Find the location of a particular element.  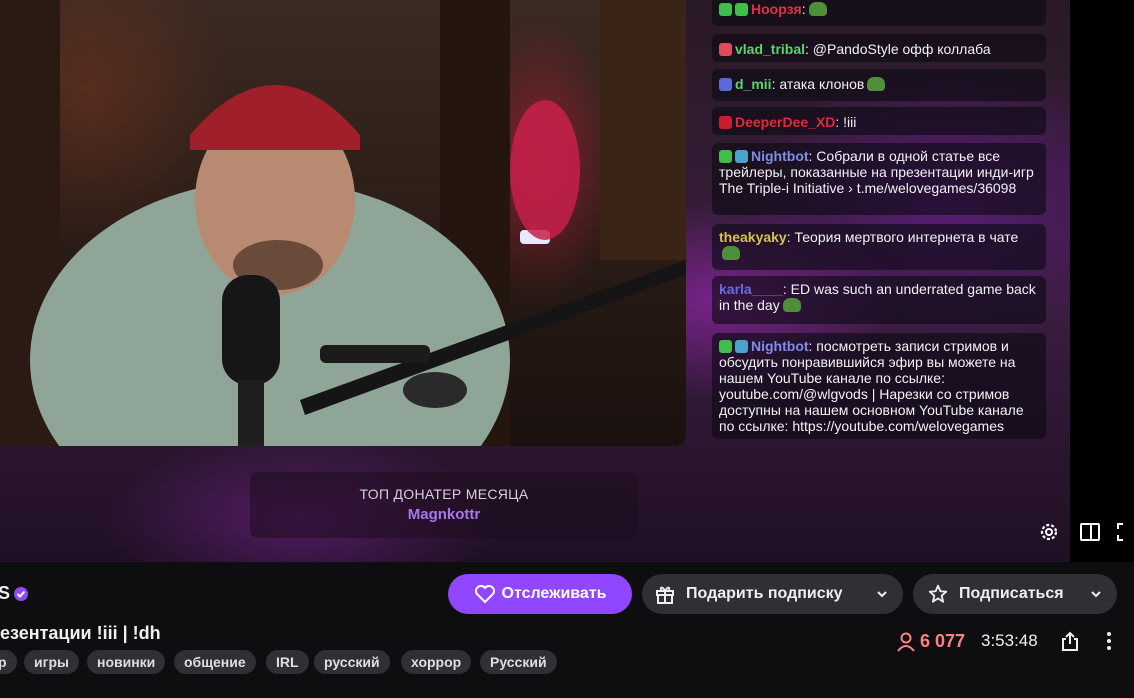

gift-sub-label: Подарить подписку is located at coordinates (764, 593).